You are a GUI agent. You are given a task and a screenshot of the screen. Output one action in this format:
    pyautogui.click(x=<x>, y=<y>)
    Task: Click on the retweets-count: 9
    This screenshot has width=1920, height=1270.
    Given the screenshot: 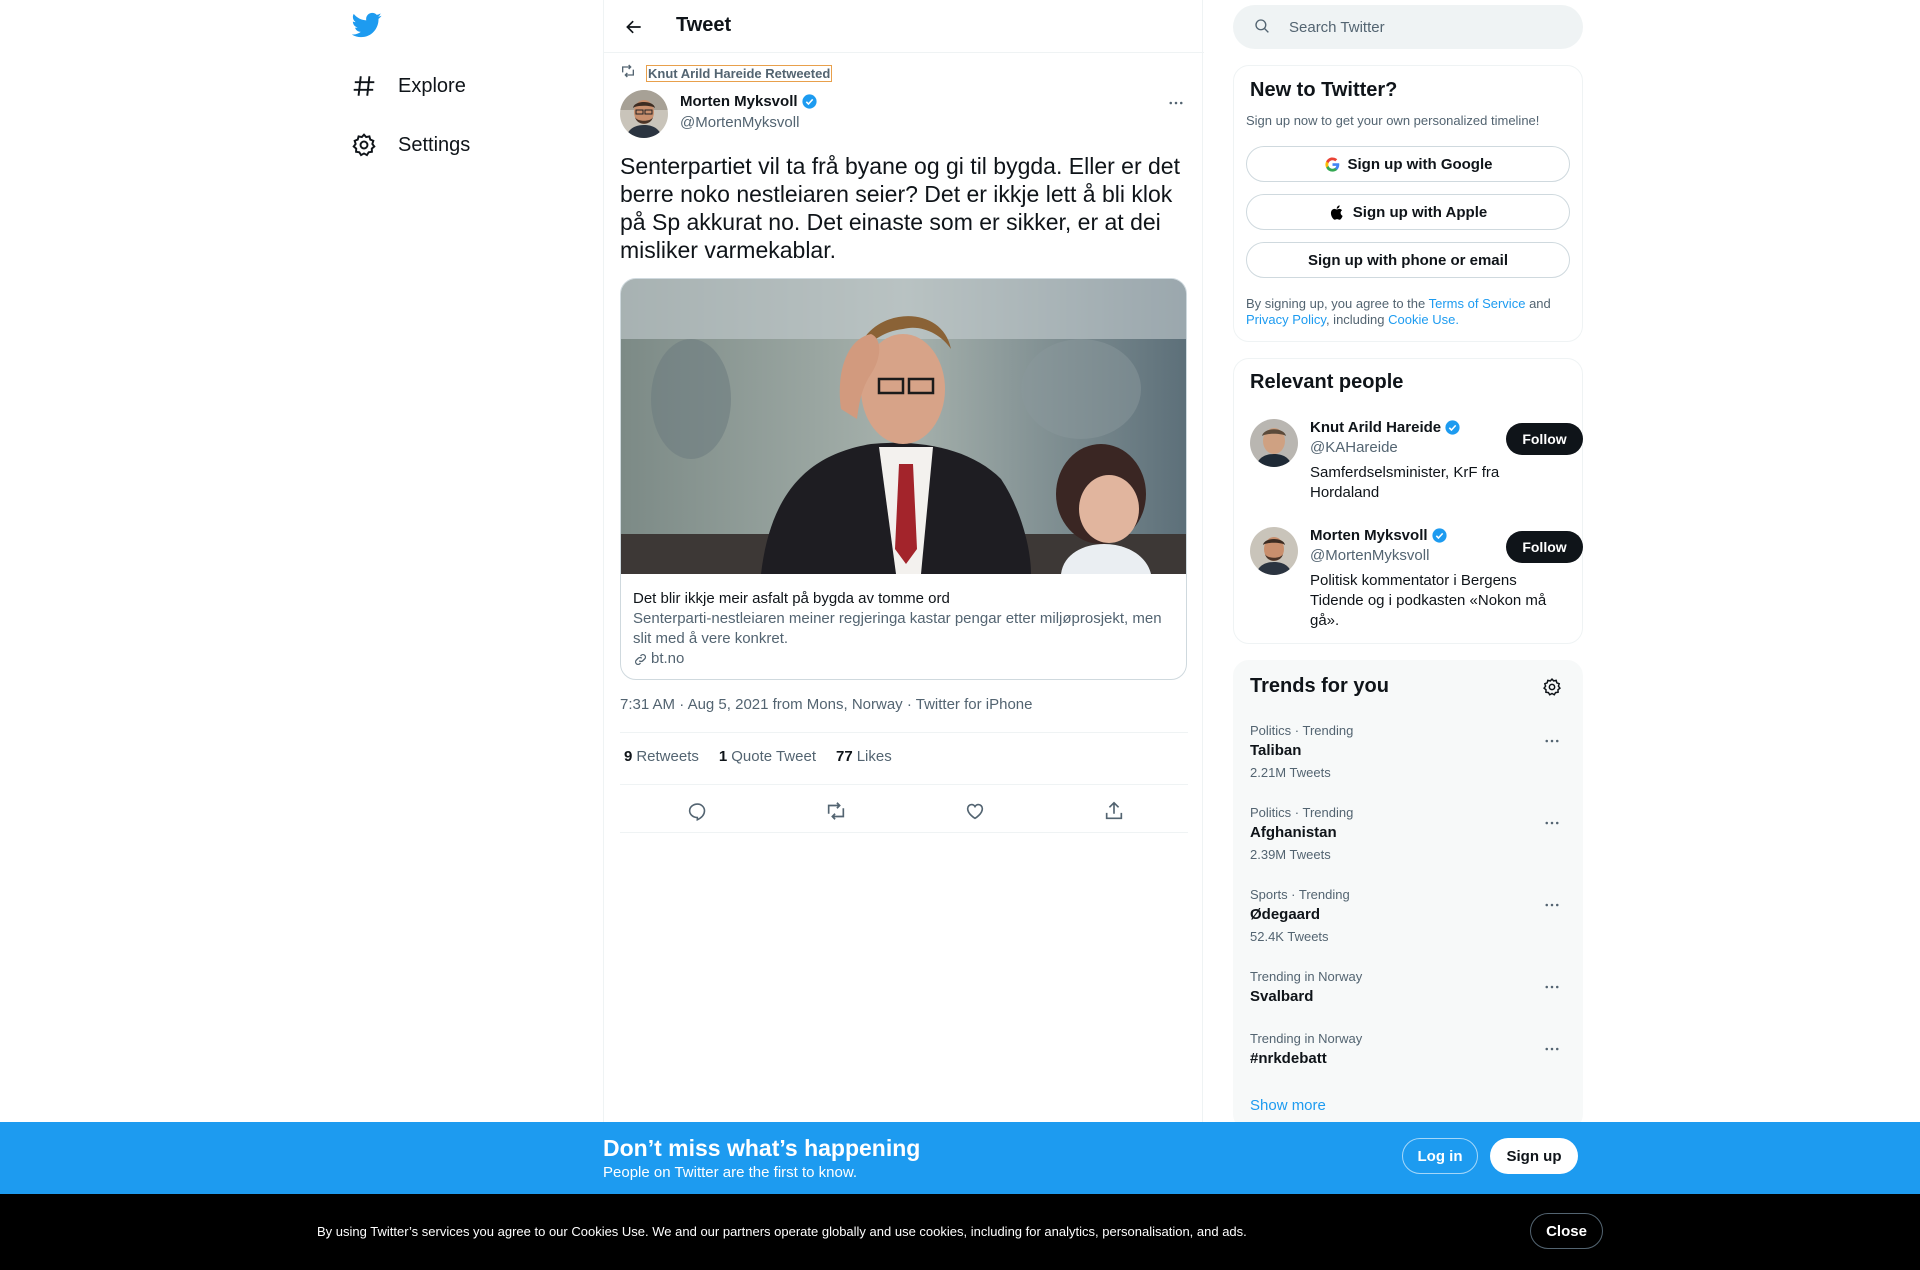 What is the action you would take?
    pyautogui.click(x=628, y=756)
    